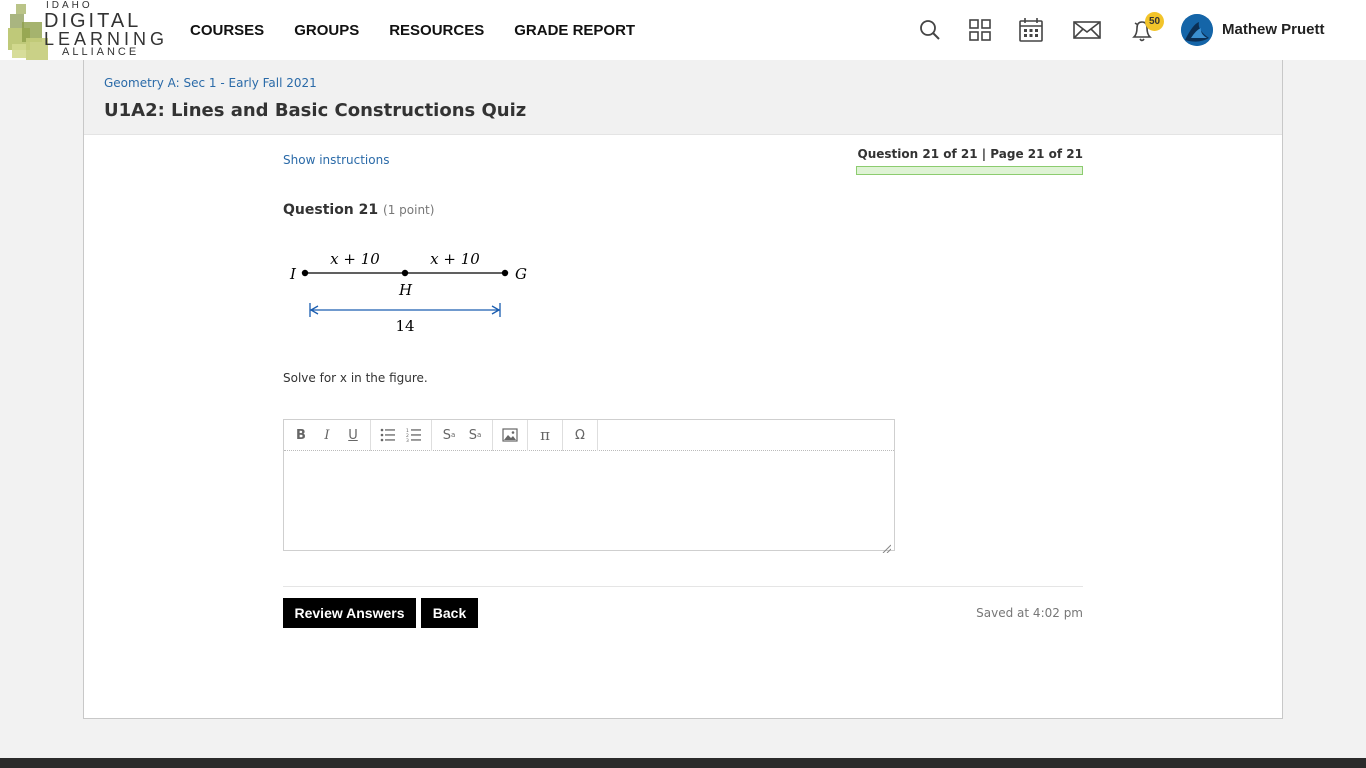  What do you see at coordinates (404, 326) in the screenshot?
I see `dimension-total-label: 14` at bounding box center [404, 326].